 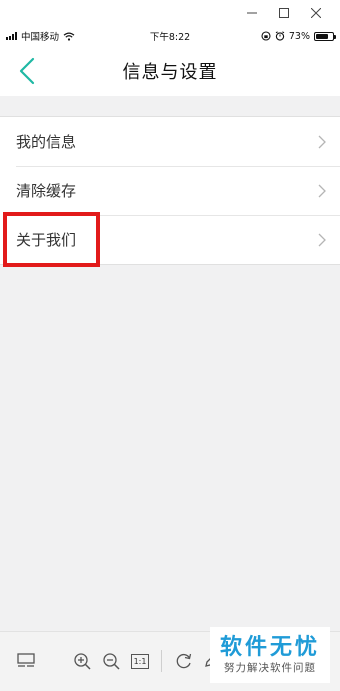 I want to click on minimize-icon, so click(x=252, y=13).